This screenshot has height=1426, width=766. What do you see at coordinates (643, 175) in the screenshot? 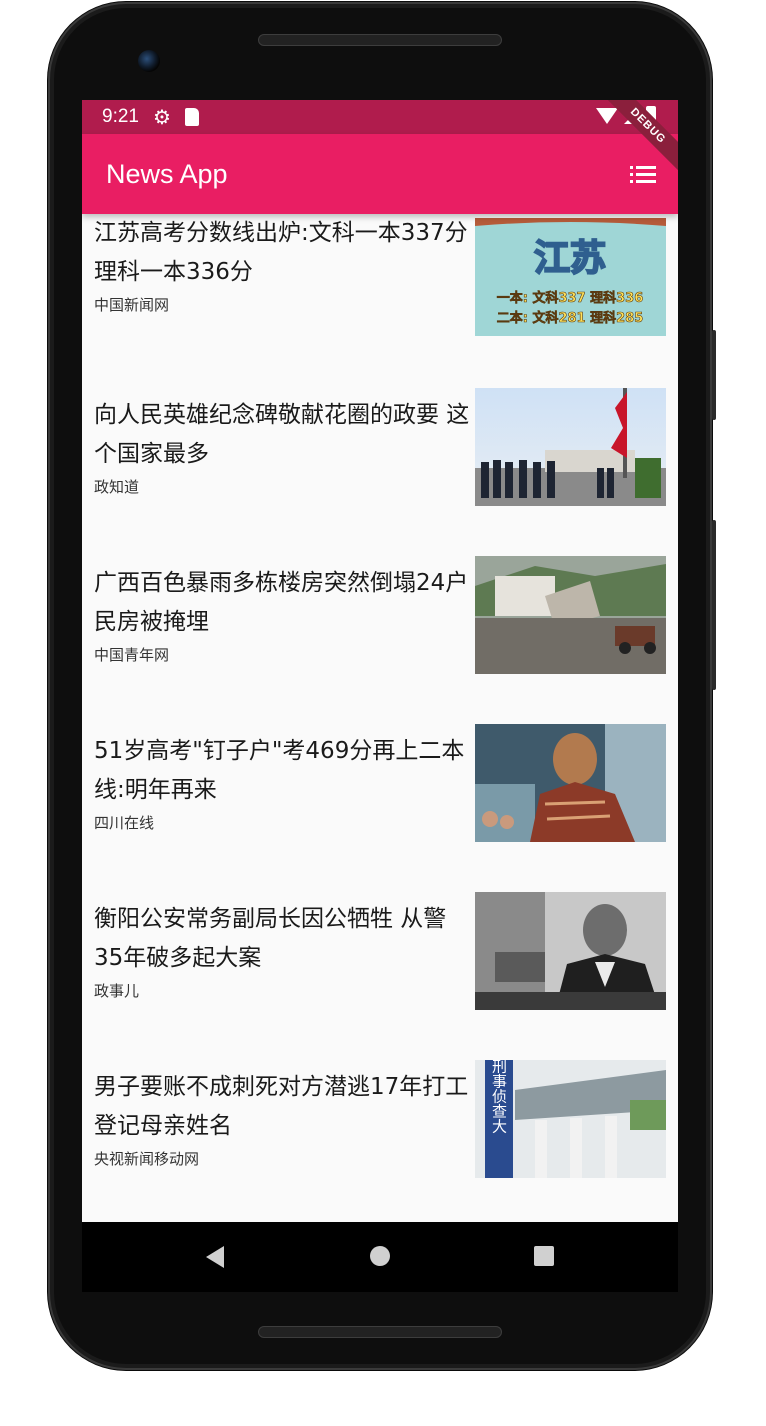
I see `list-icon` at bounding box center [643, 175].